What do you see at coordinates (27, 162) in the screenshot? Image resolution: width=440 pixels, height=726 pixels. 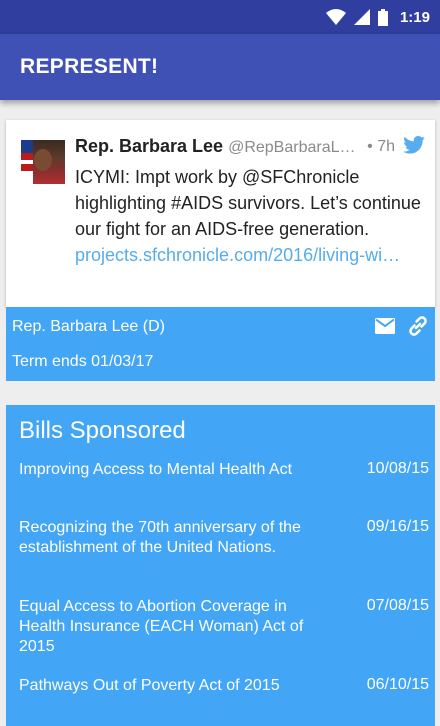 I see `avatar-flag` at bounding box center [27, 162].